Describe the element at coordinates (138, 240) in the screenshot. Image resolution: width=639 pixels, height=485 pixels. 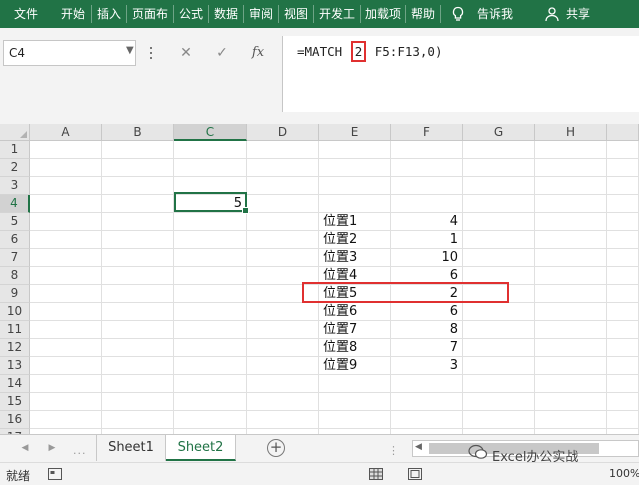
I see `cell-b6` at that location.